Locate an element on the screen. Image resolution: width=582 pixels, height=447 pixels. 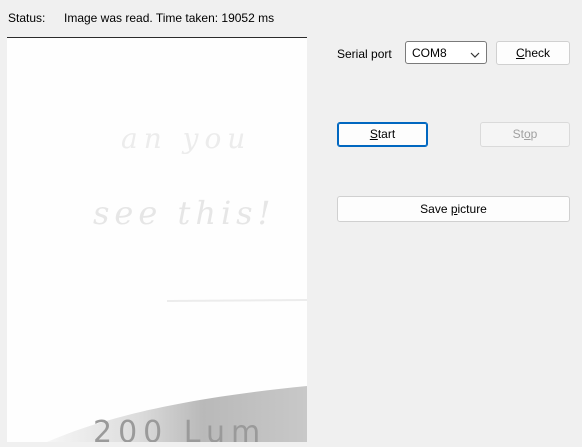
serial-port-value: COM8 is located at coordinates (429, 53).